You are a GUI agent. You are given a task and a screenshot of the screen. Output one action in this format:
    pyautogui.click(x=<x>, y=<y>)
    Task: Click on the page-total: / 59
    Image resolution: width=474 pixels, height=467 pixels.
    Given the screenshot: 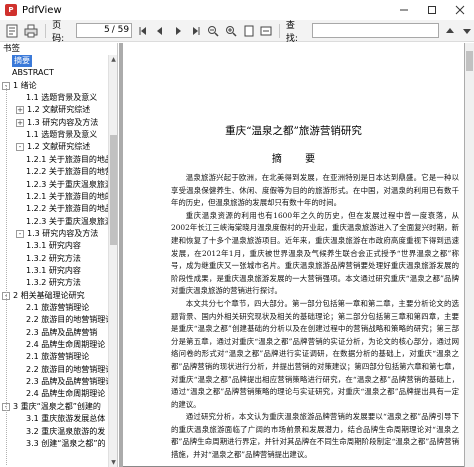 What is the action you would take?
    pyautogui.click(x=120, y=30)
    